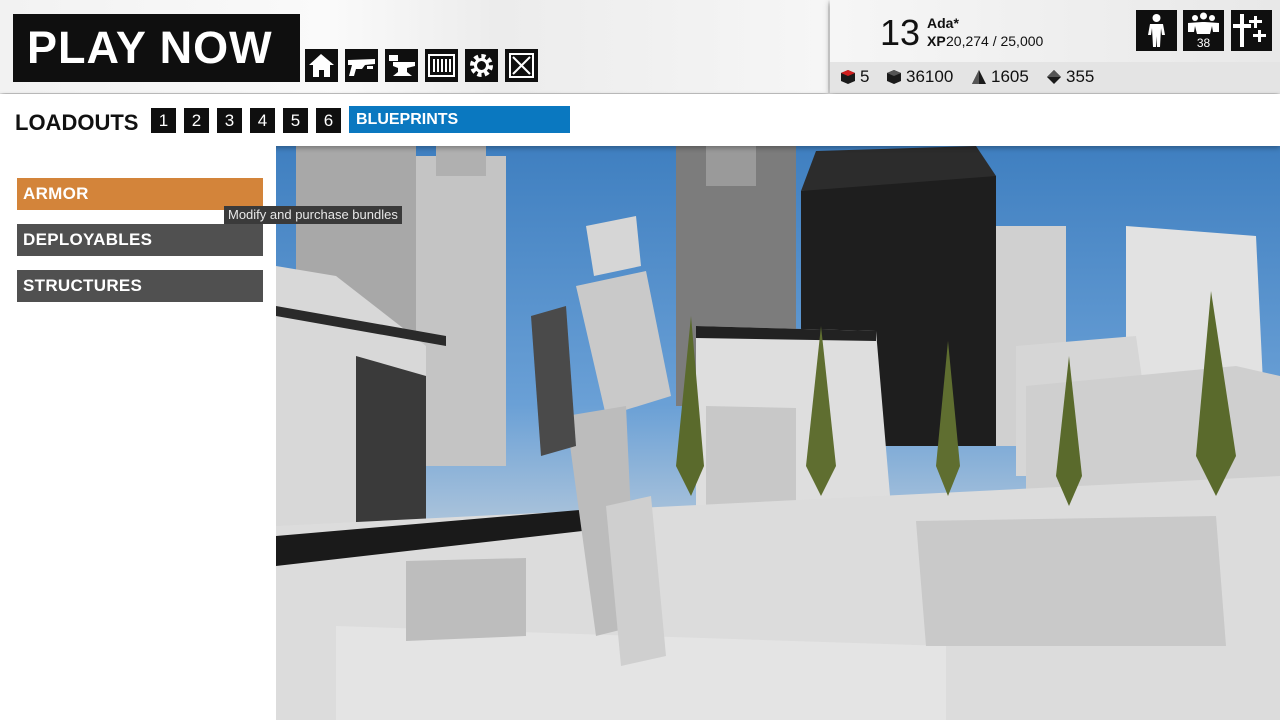 This screenshot has height=720, width=1280. I want to click on xp-label: XP, so click(936, 41).